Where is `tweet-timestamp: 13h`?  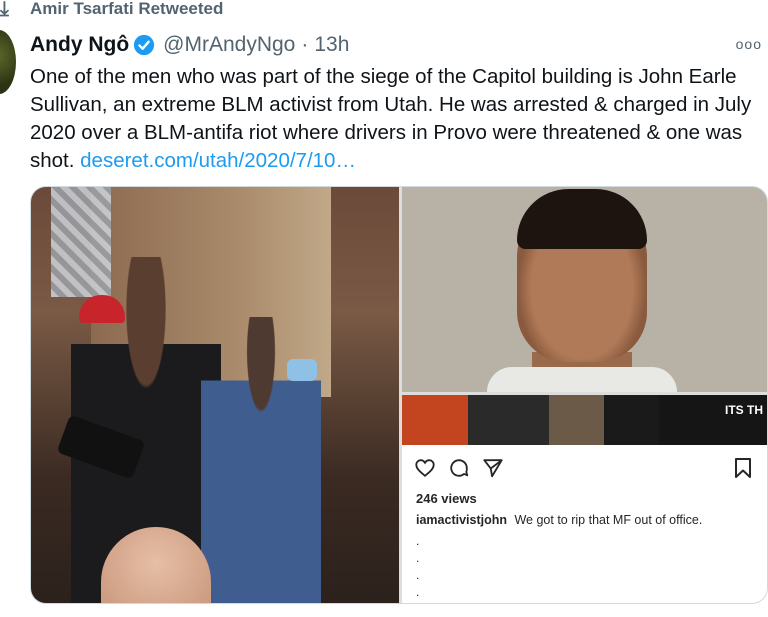 tweet-timestamp: 13h is located at coordinates (331, 45).